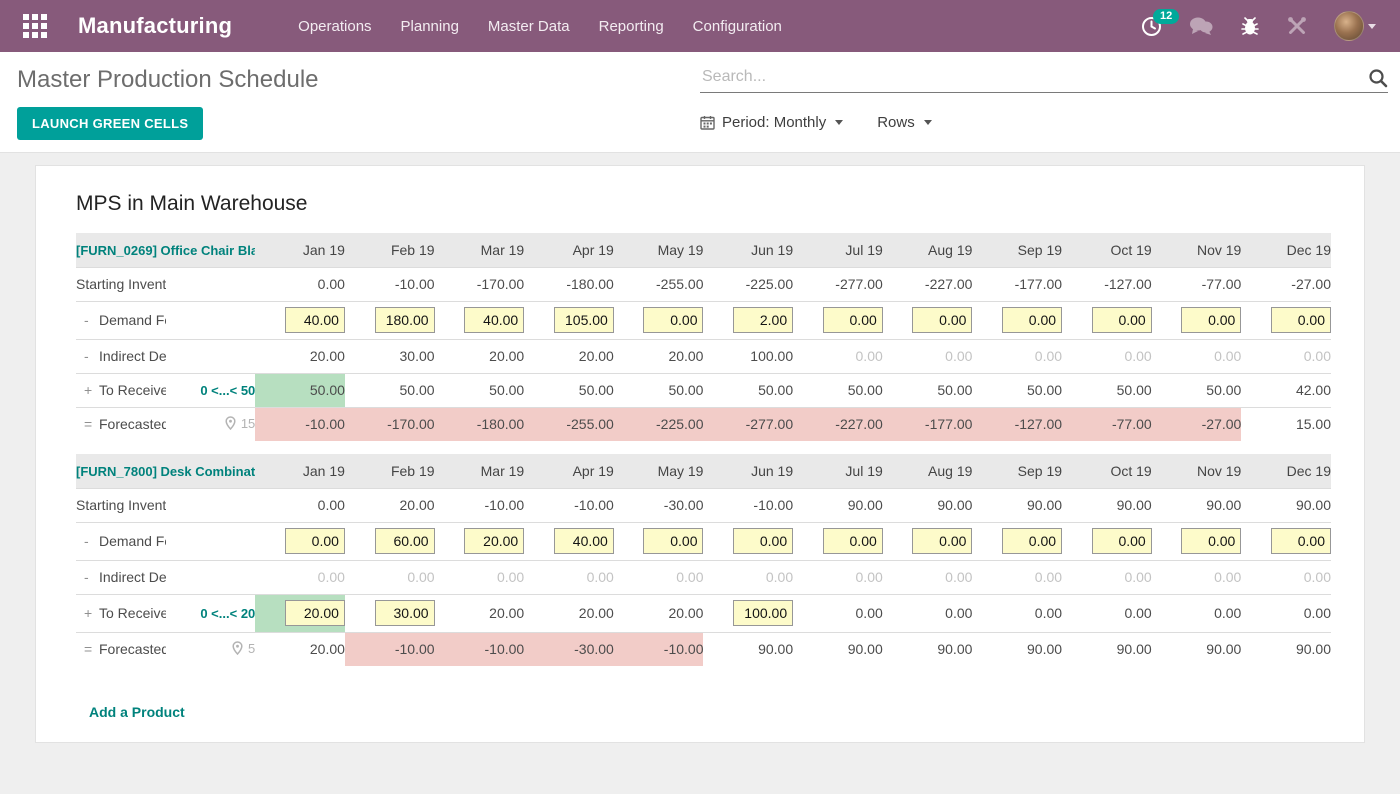  Describe the element at coordinates (772, 122) in the screenshot. I see `period-dropdown: Period: Monthly` at that location.